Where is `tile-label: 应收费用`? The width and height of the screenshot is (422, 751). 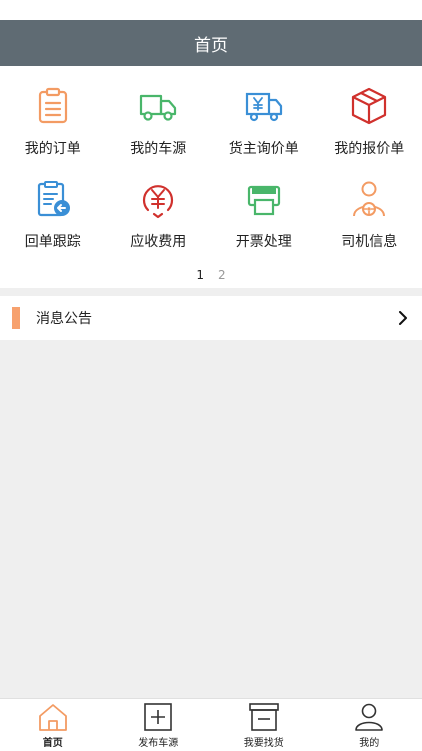 tile-label: 应收费用 is located at coordinates (158, 241).